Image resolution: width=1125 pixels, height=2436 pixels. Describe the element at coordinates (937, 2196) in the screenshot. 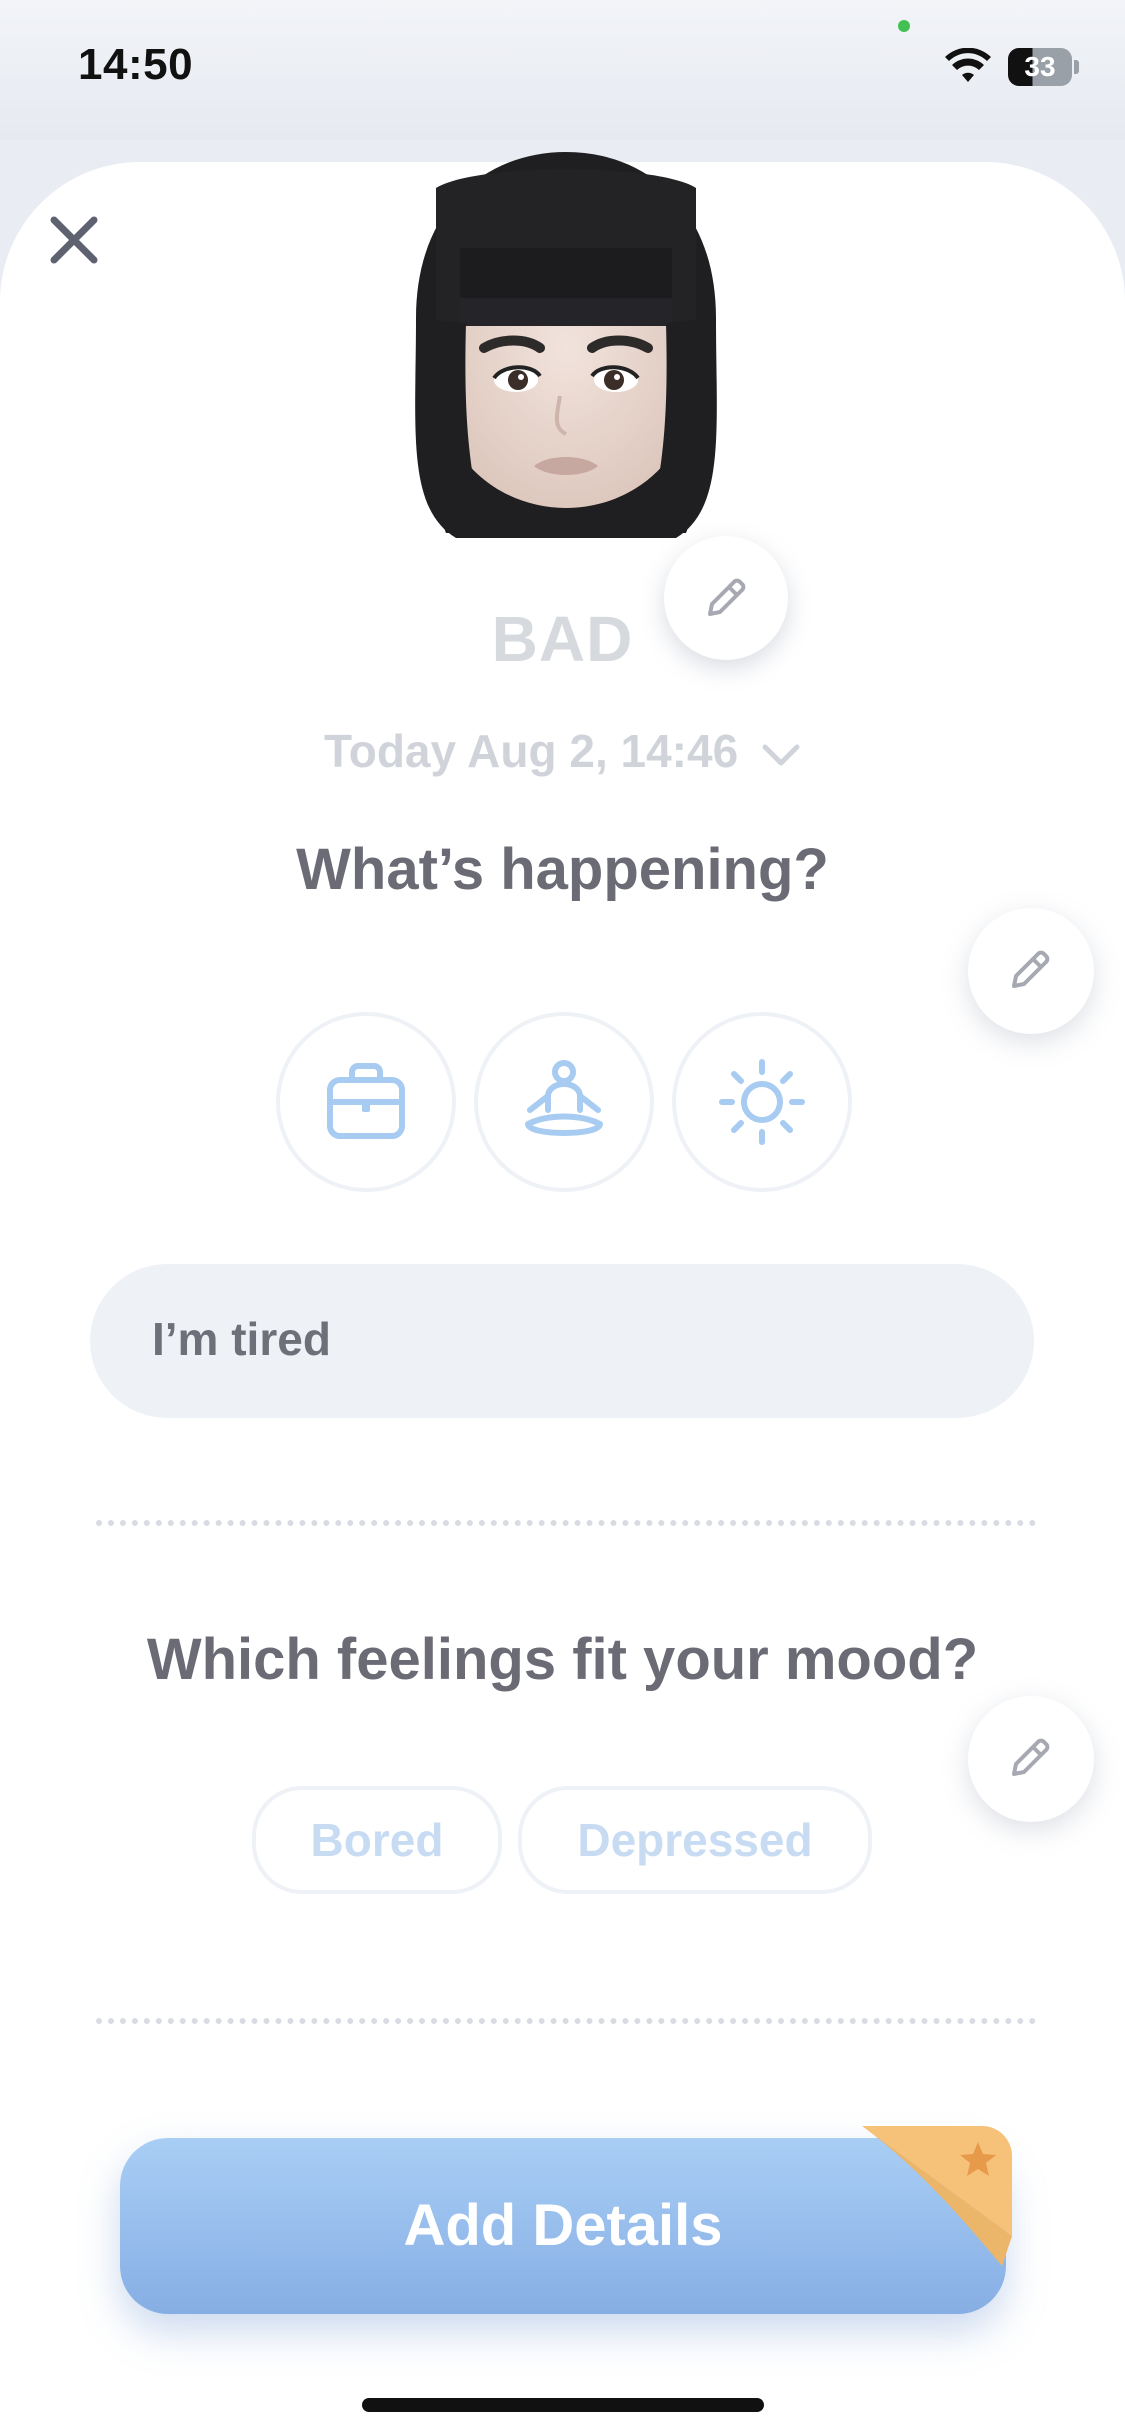

I see `premium-star-icon` at that location.